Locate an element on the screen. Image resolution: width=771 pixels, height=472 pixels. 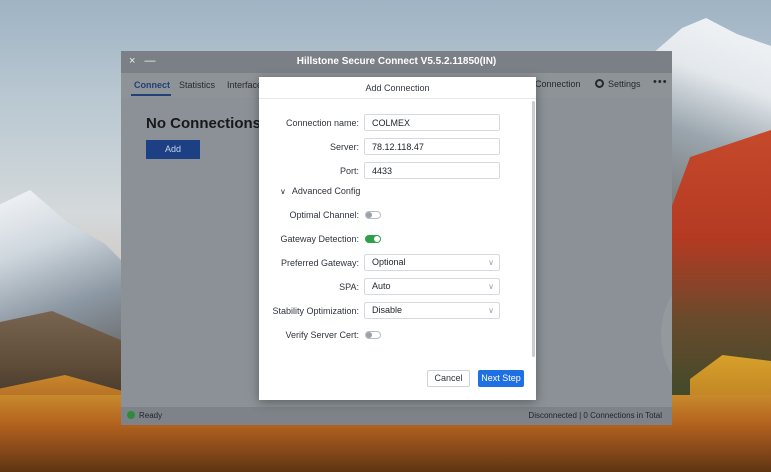
gateway-detection-switch is located at coordinates (373, 239).